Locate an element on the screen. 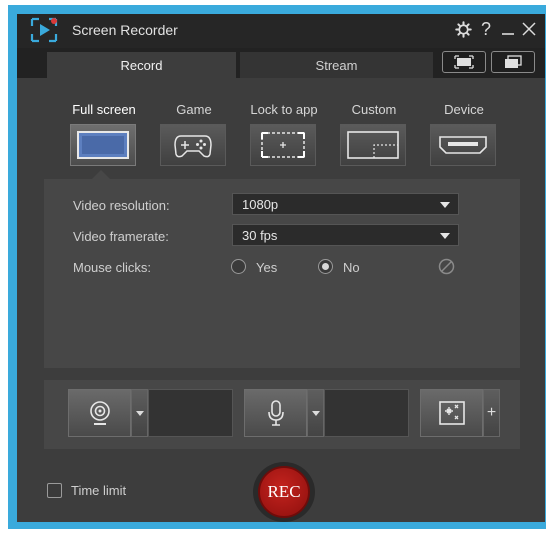  mouse-clicks-yes-radio is located at coordinates (238, 266).